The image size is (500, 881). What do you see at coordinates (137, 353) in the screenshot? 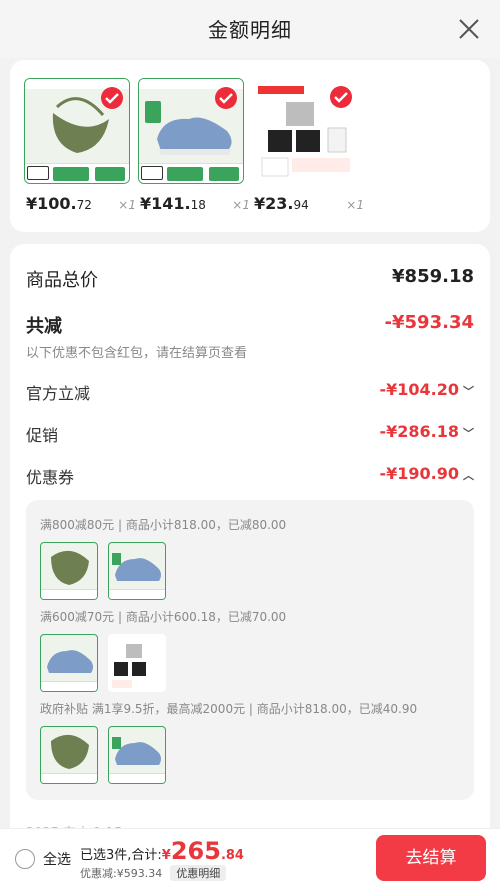
I see `discount-note: 以下优惠不包含红包，请在结算页查看` at bounding box center [137, 353].